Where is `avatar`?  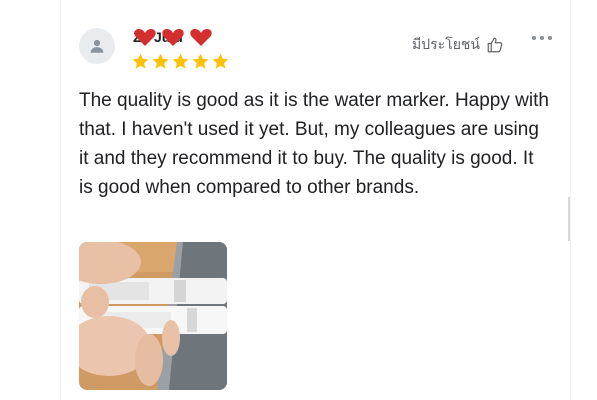
avatar is located at coordinates (97, 46).